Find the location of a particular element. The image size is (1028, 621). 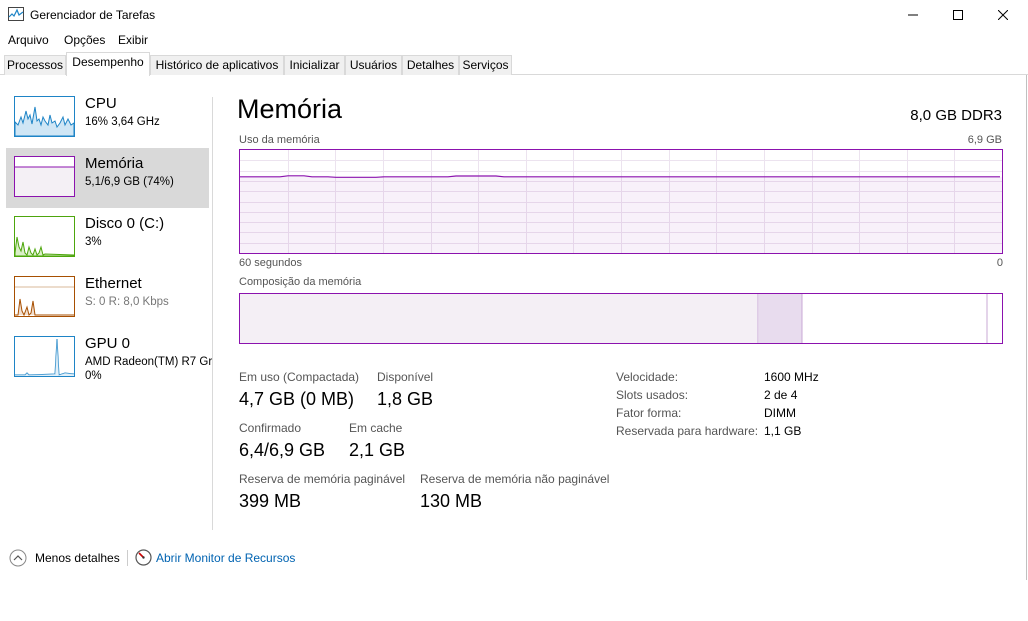

tab-inicializar: Inicializar is located at coordinates (314, 65).